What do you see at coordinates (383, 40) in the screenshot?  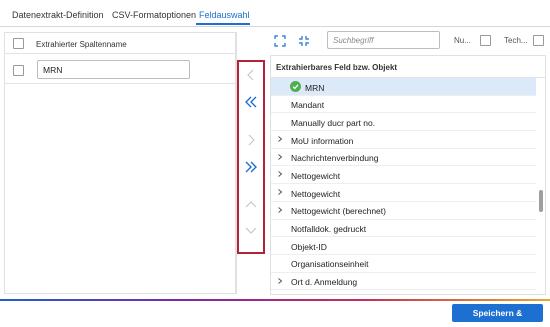 I see `search-input` at bounding box center [383, 40].